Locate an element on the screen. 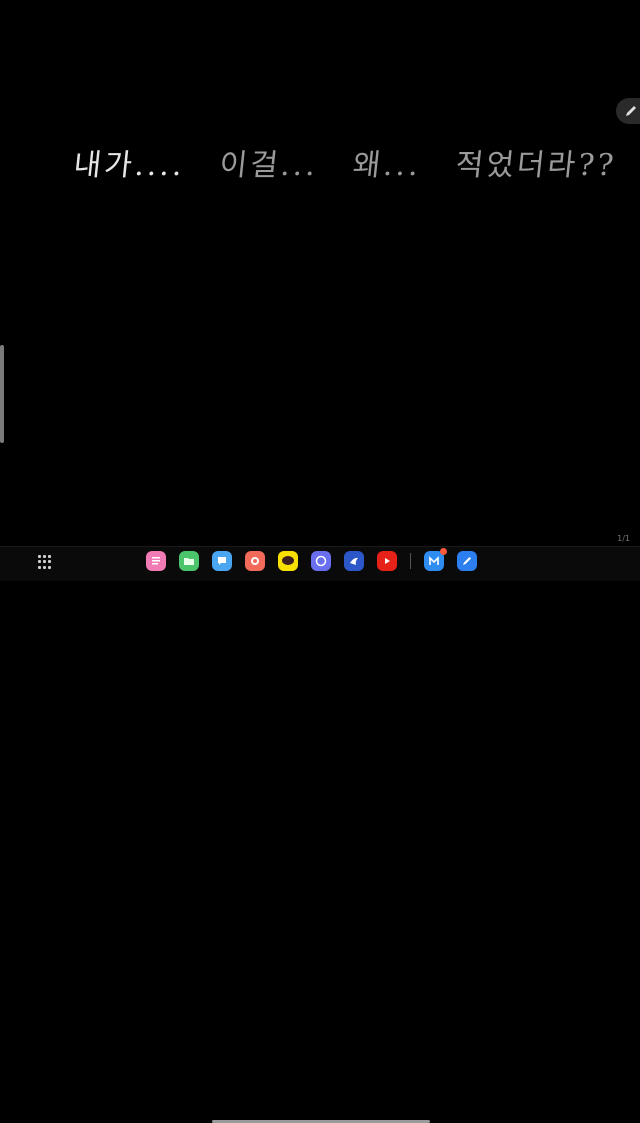  camera-app-icon is located at coordinates (255, 561).